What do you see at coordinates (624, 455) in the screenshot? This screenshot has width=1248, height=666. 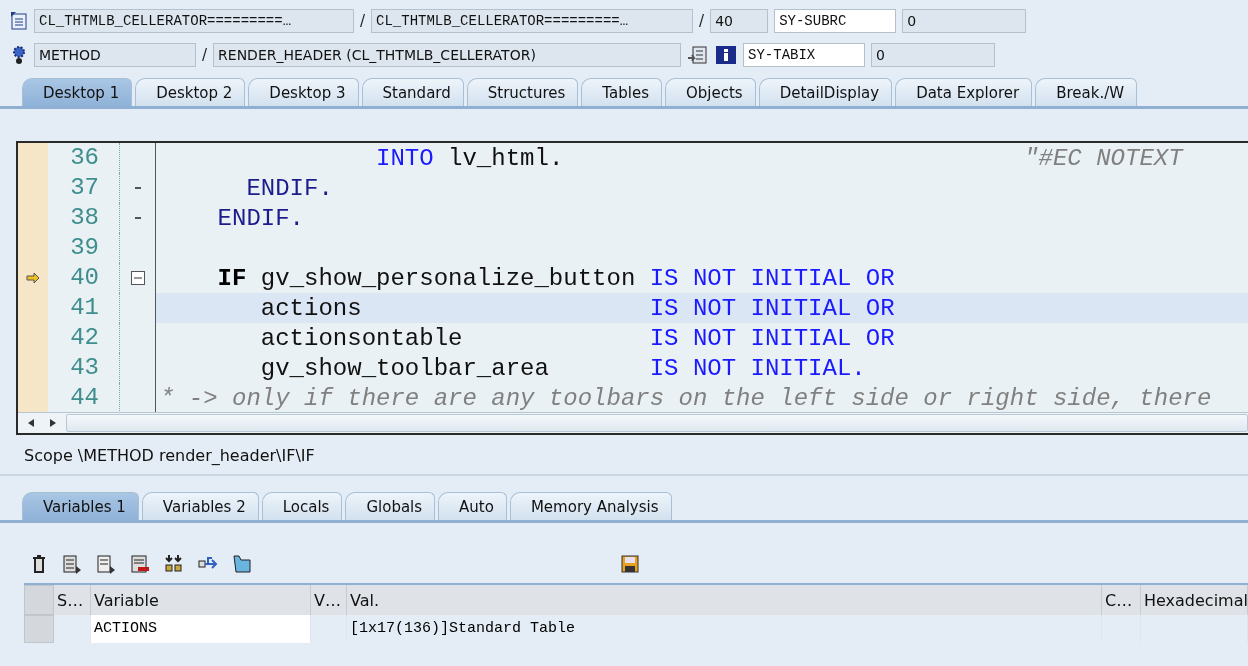 I see `scope-label: Scope \METHOD render_header\IF\IF` at bounding box center [624, 455].